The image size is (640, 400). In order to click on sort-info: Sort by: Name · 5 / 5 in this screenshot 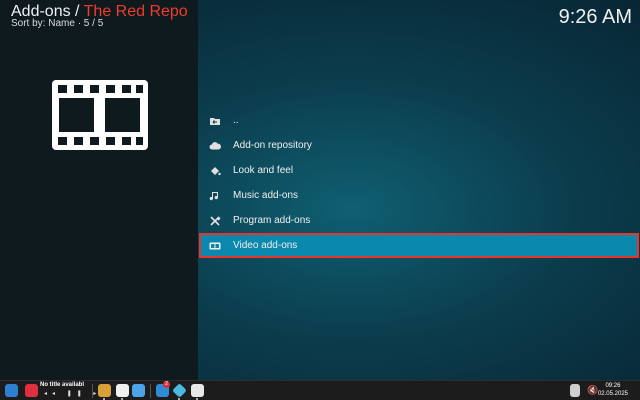, I will do `click(57, 23)`.